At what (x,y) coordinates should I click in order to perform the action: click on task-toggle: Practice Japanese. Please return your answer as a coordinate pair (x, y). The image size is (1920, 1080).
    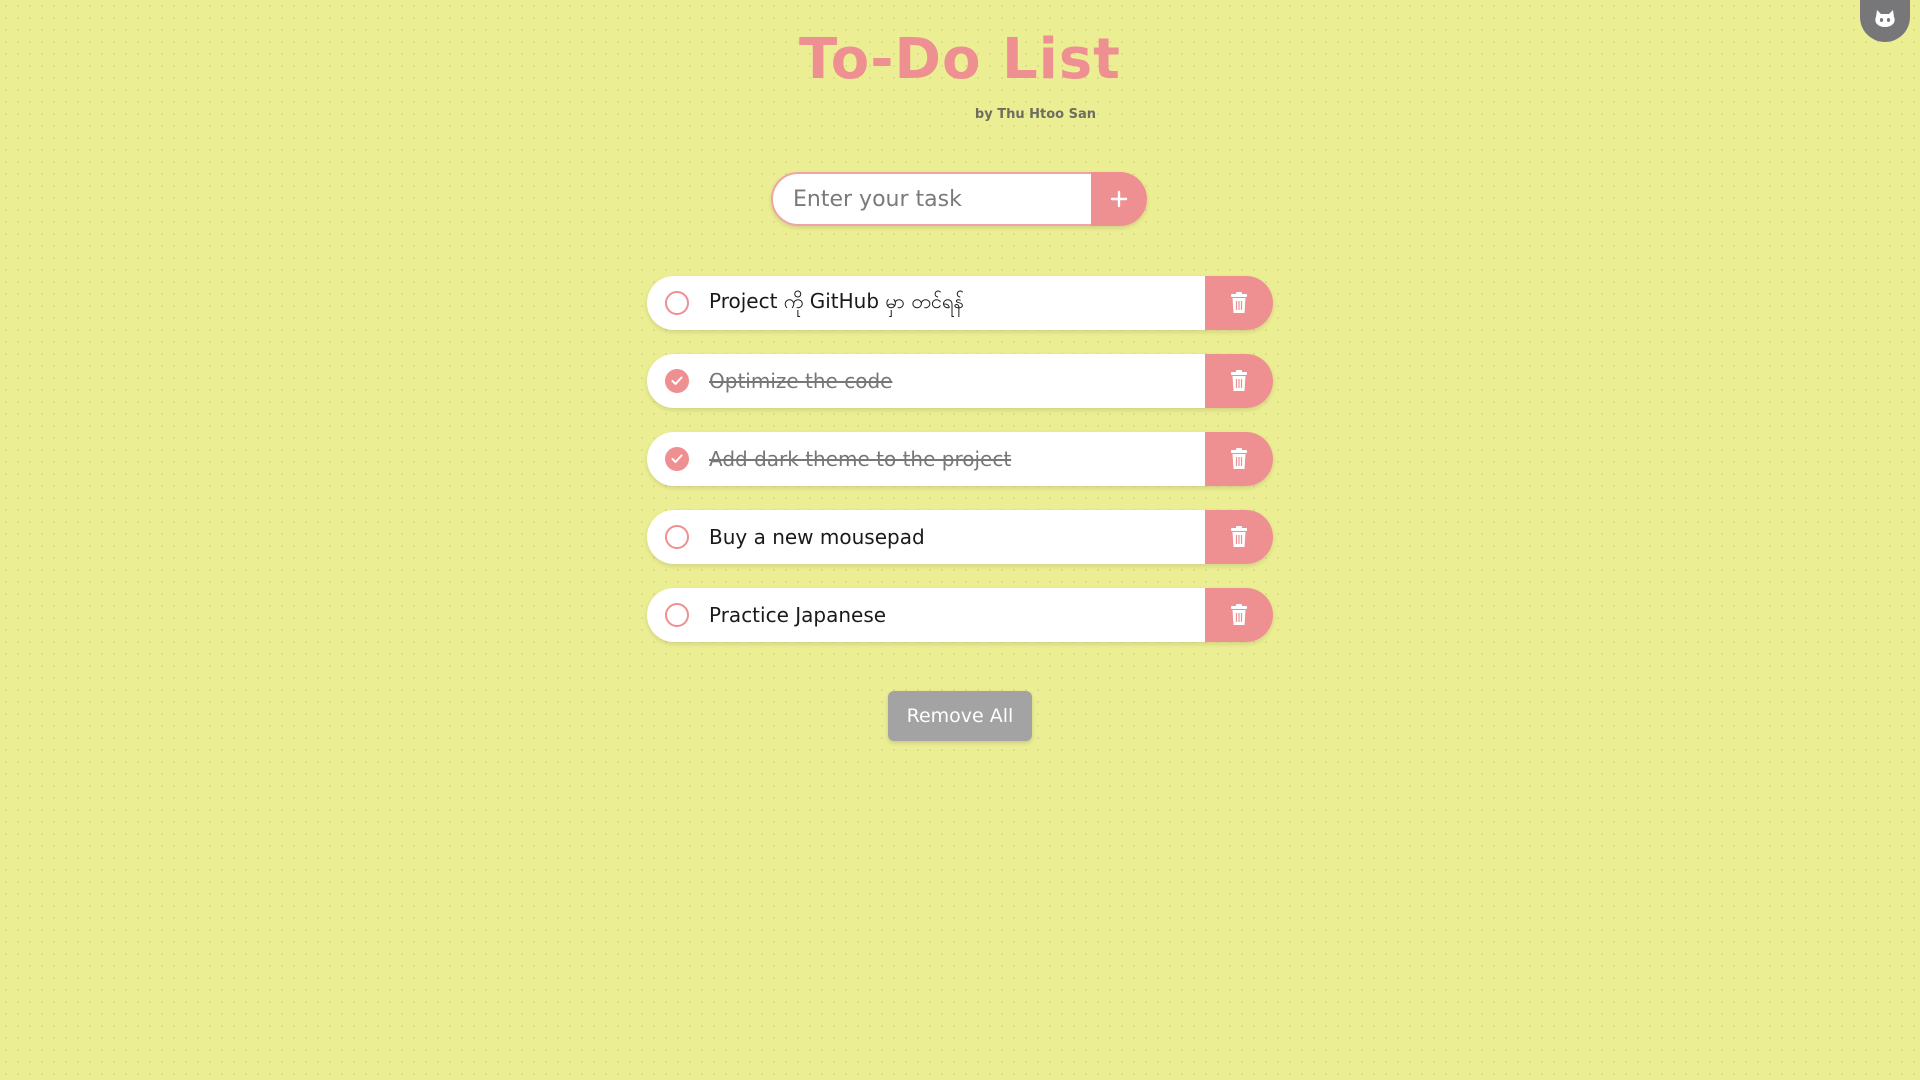
    Looking at the image, I should click on (926, 615).